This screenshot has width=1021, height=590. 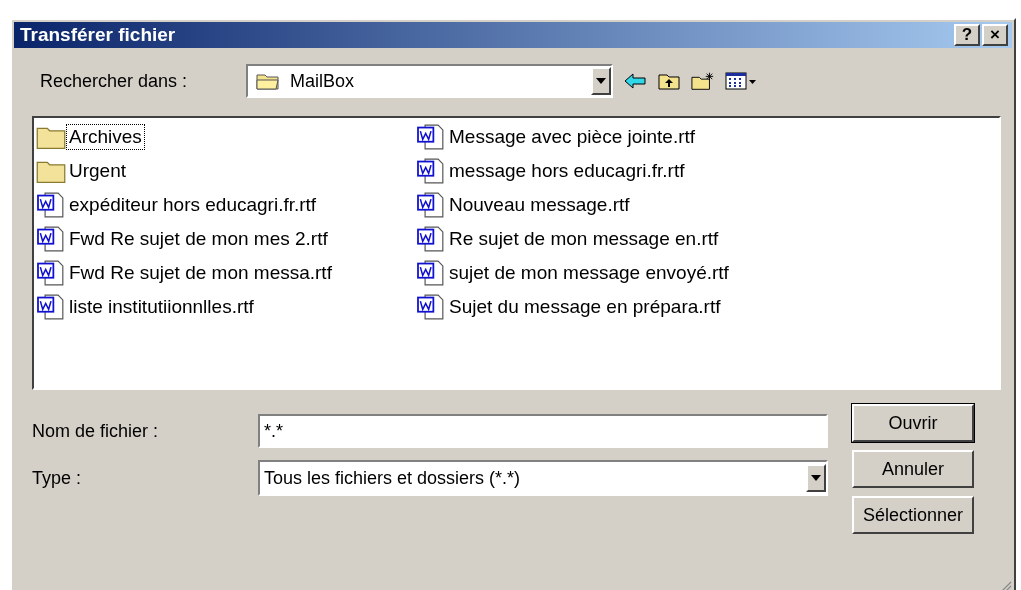 What do you see at coordinates (226, 171) in the screenshot?
I see `file-item: Urgent` at bounding box center [226, 171].